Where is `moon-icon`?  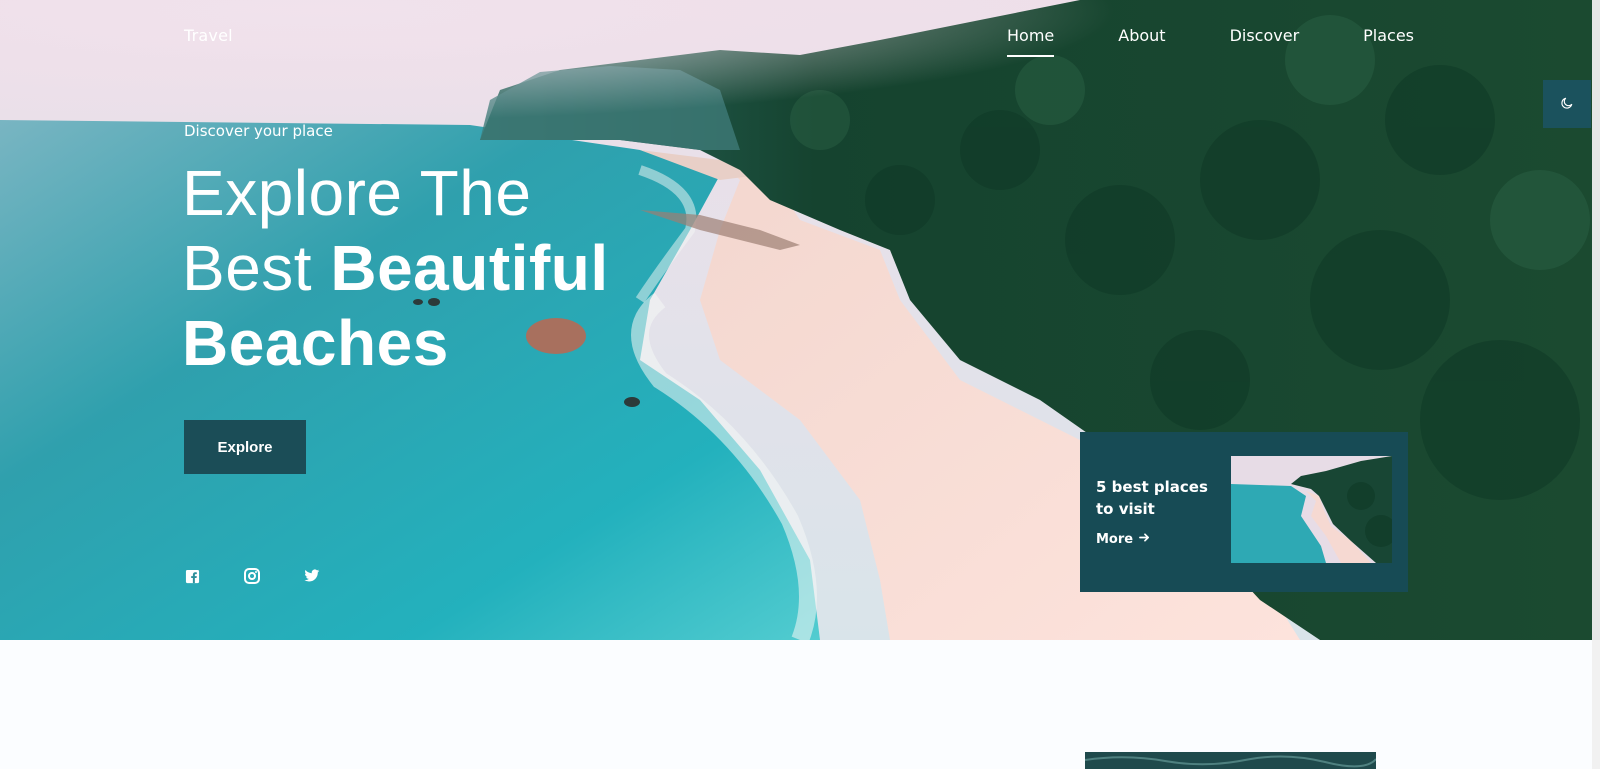 moon-icon is located at coordinates (1567, 104).